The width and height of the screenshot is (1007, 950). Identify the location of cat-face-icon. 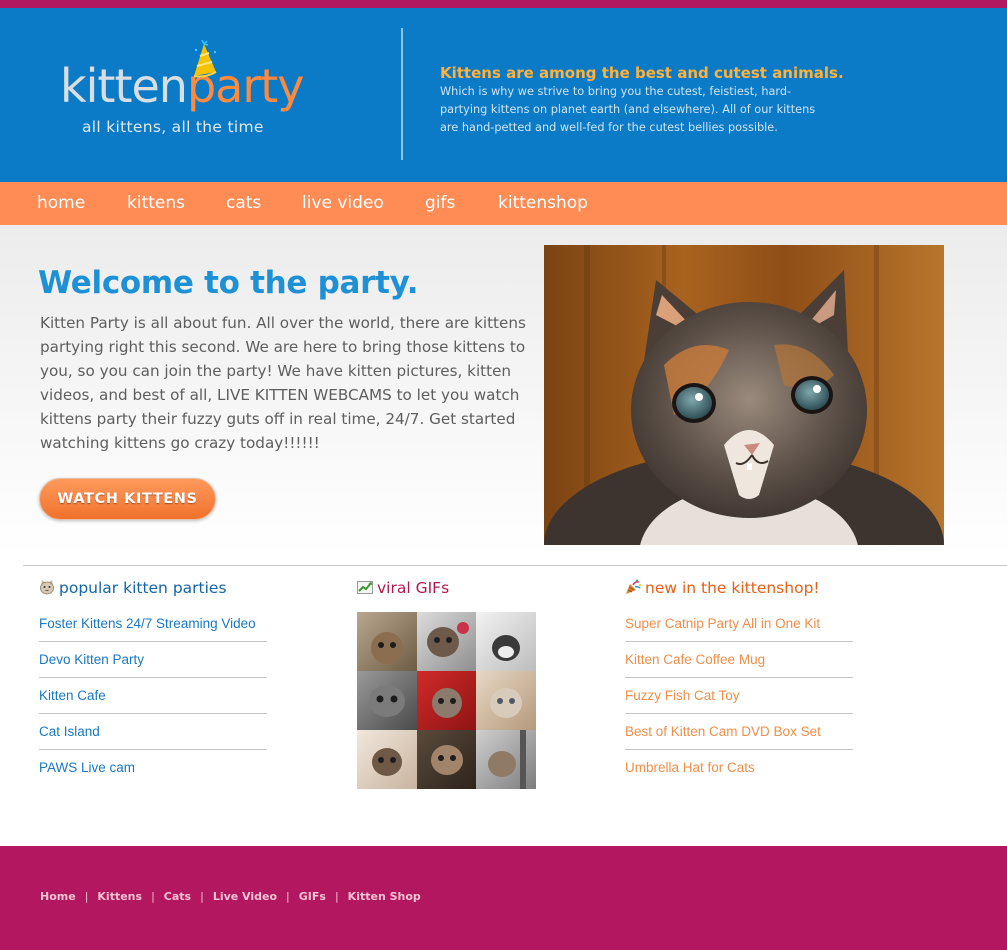
(47, 586).